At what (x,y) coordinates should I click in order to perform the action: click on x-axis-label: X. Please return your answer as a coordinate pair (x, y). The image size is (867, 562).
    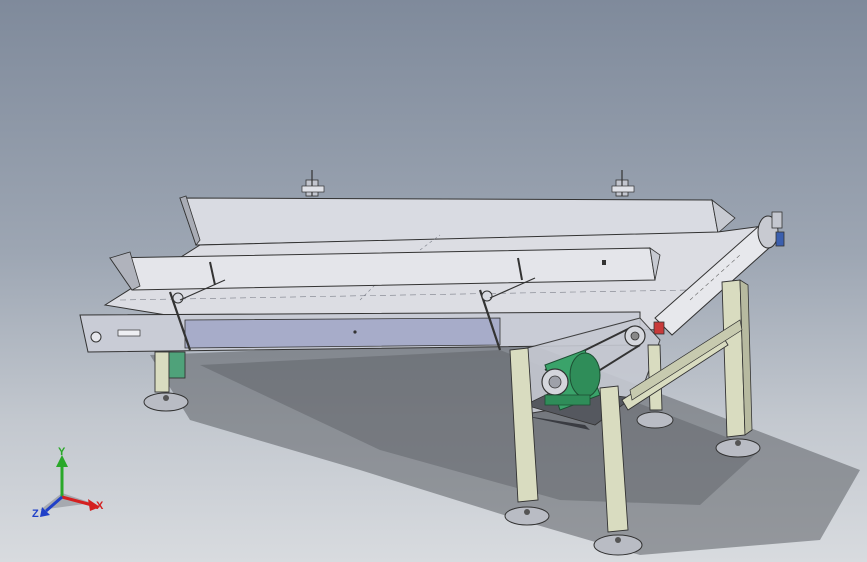
    Looking at the image, I should click on (100, 506).